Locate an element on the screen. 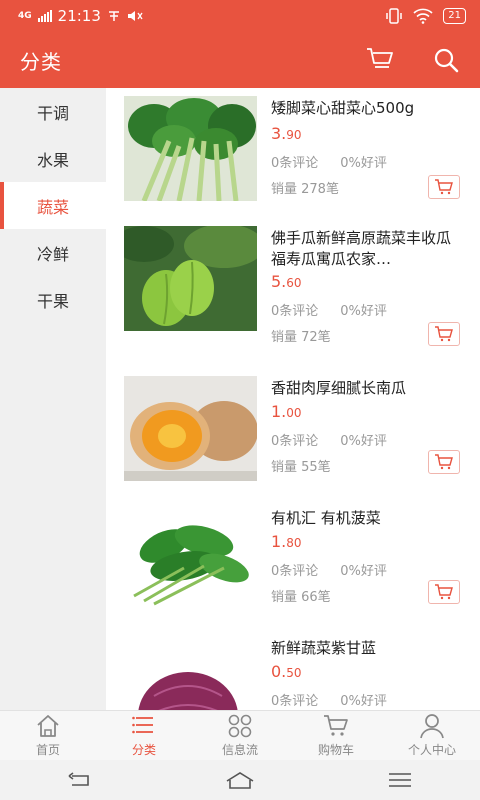  page-title: 分类 is located at coordinates (41, 61).